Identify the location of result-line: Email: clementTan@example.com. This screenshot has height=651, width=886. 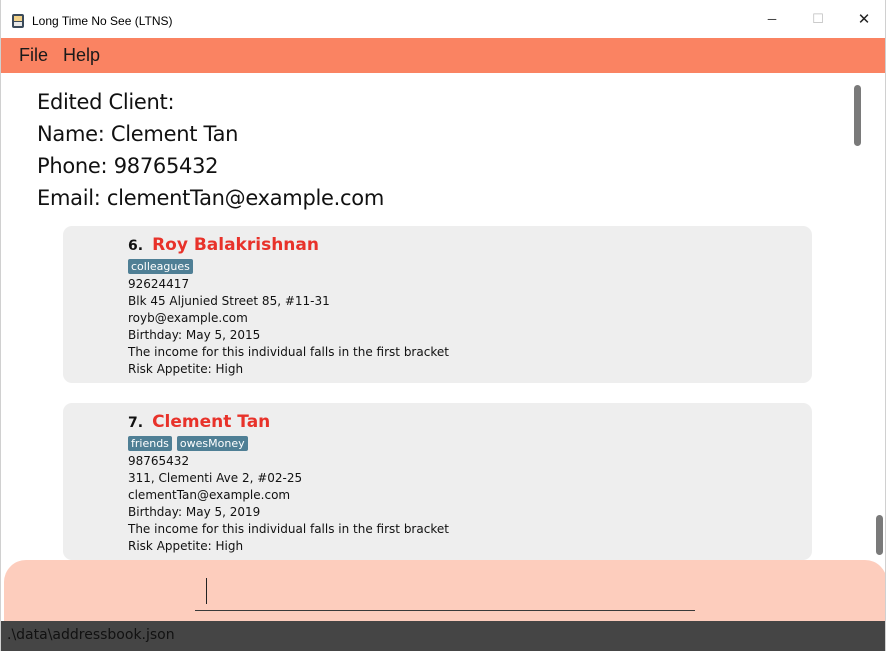
(210, 198).